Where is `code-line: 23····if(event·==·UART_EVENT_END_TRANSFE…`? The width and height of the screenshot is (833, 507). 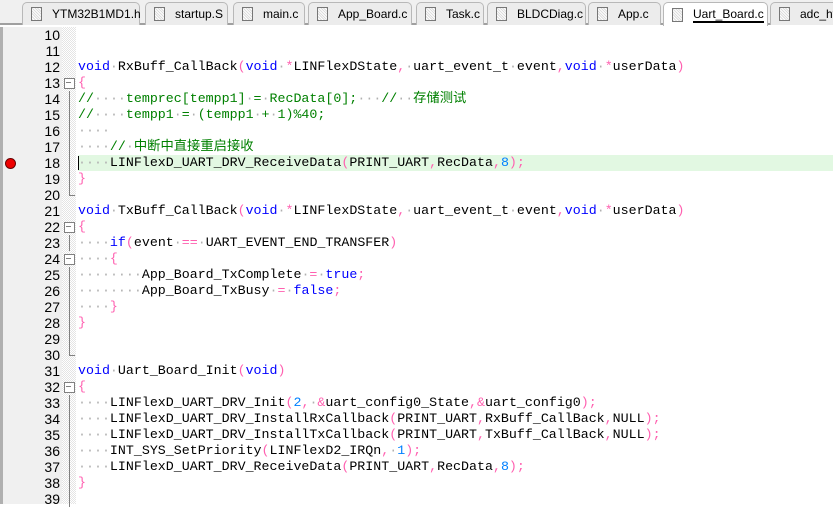 code-line: 23····if(event·==·UART_EVENT_END_TRANSFE… is located at coordinates (416, 243).